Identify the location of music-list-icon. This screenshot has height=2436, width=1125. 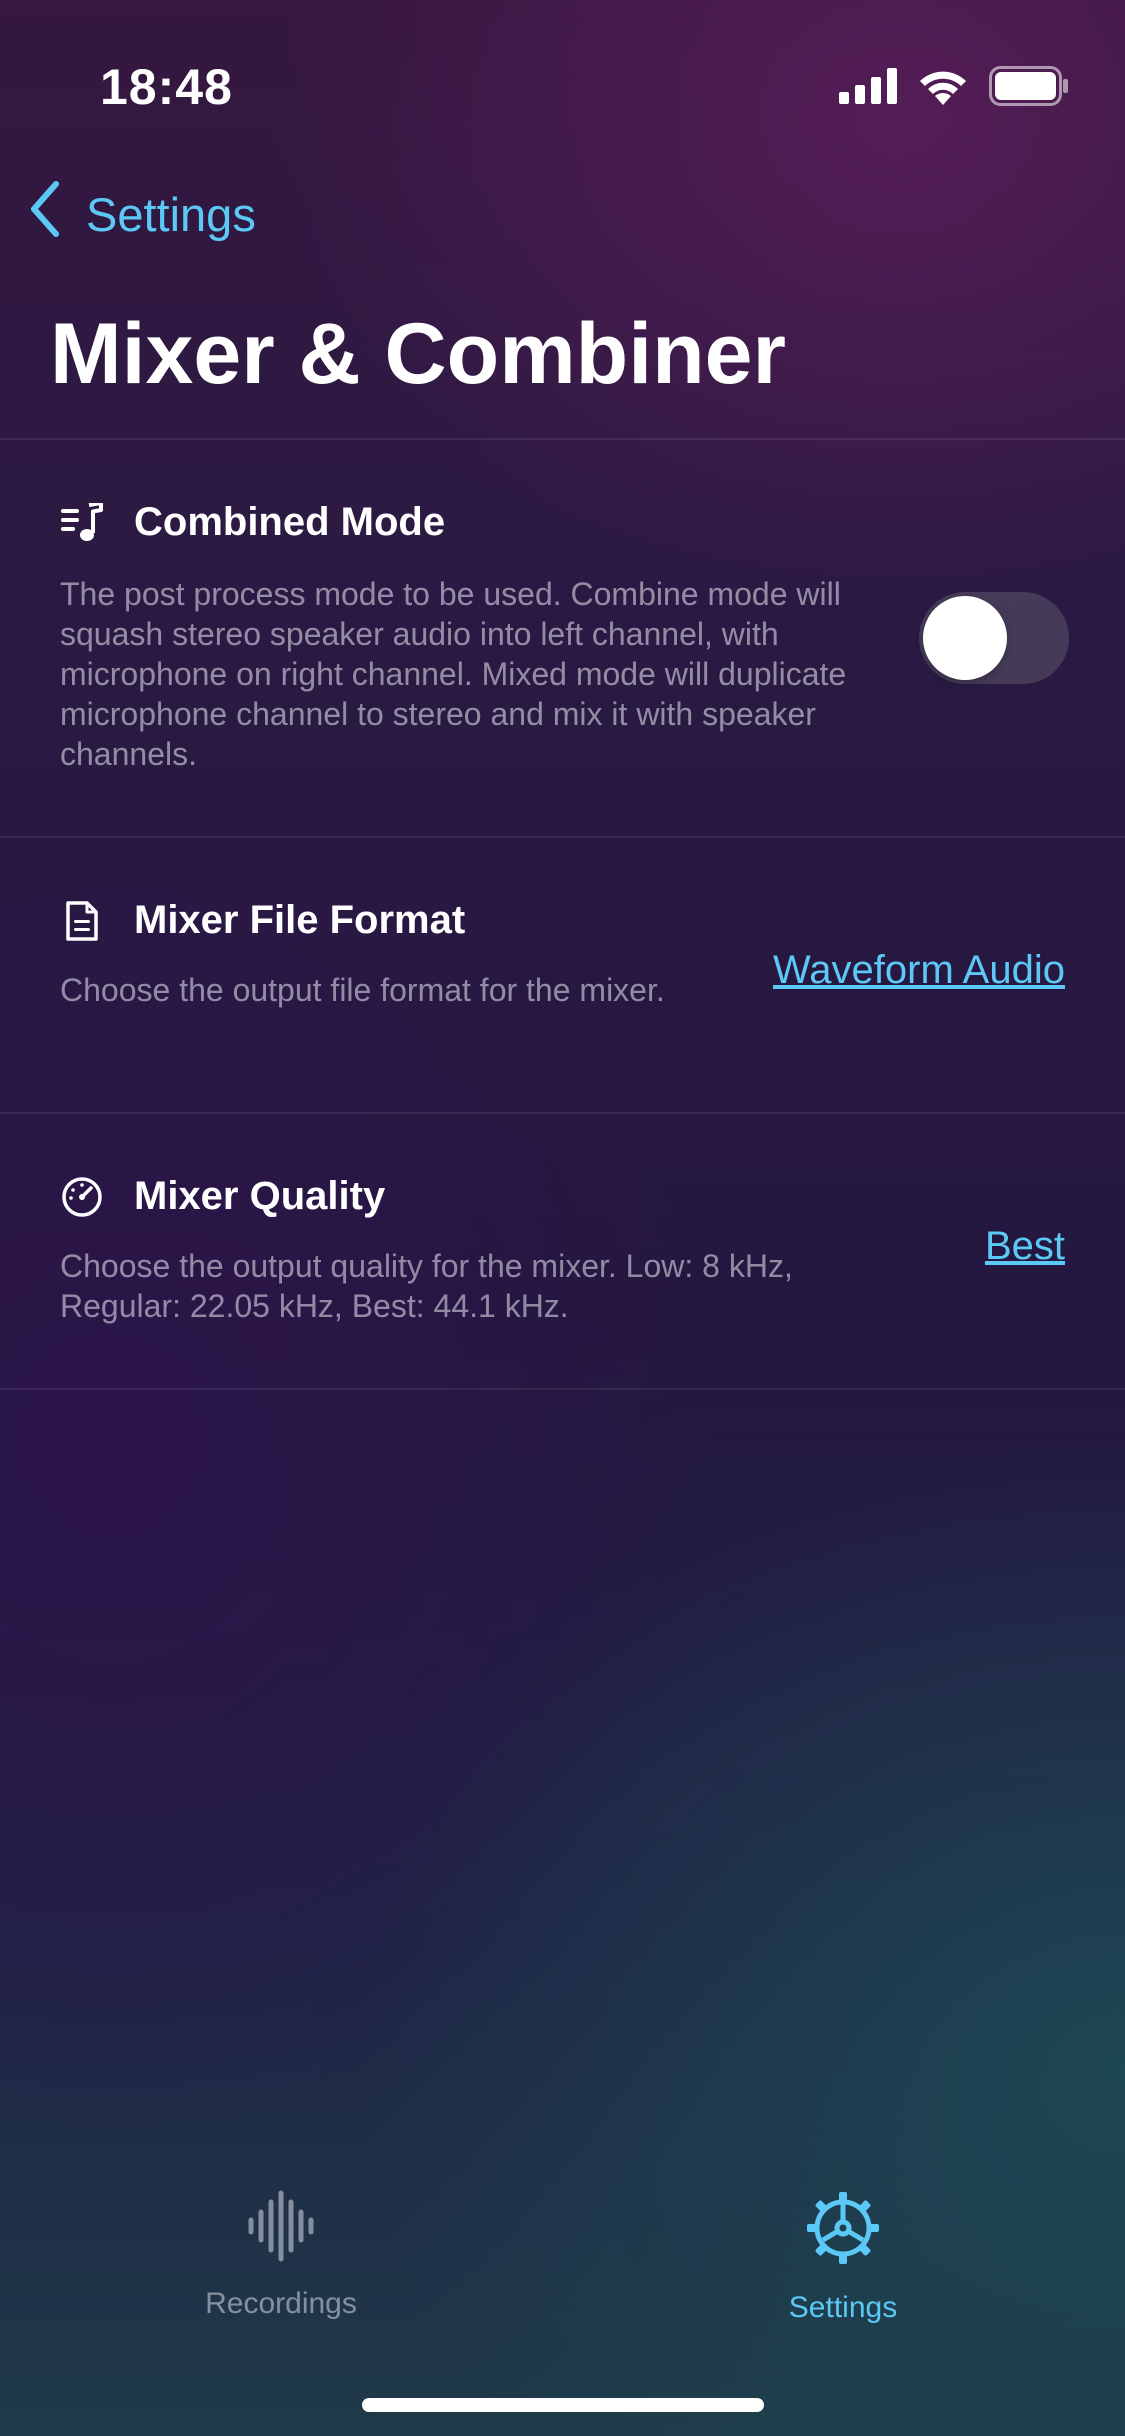
(82, 523).